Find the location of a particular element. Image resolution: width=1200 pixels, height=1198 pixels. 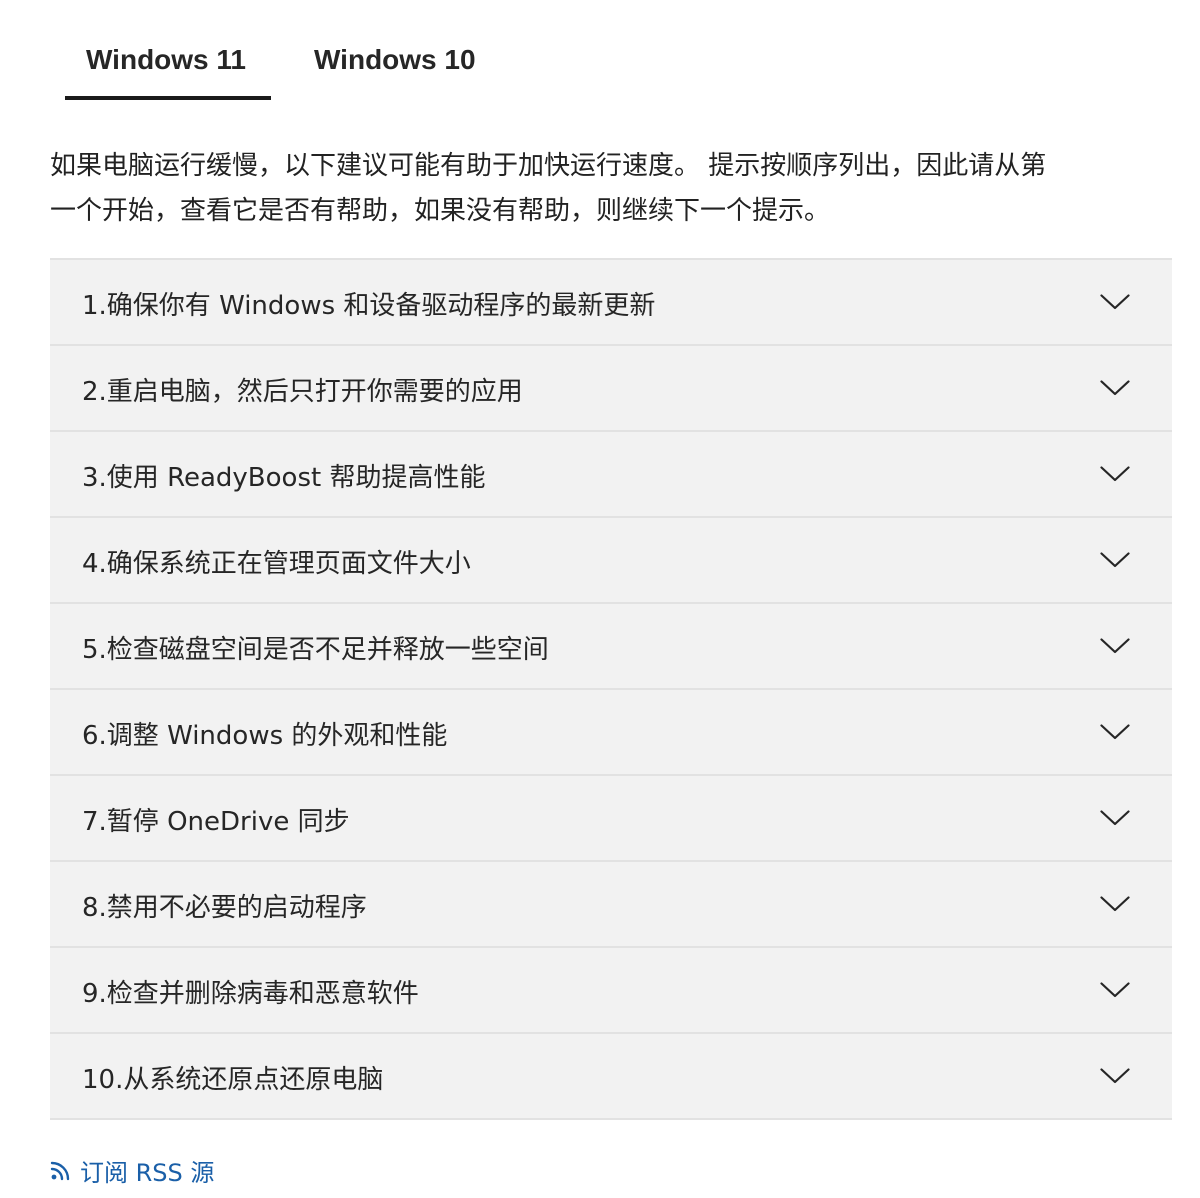

accordion-item-title: 1.确保你有 Windows 和设备驱动程序的最新更新 is located at coordinates (369, 306).